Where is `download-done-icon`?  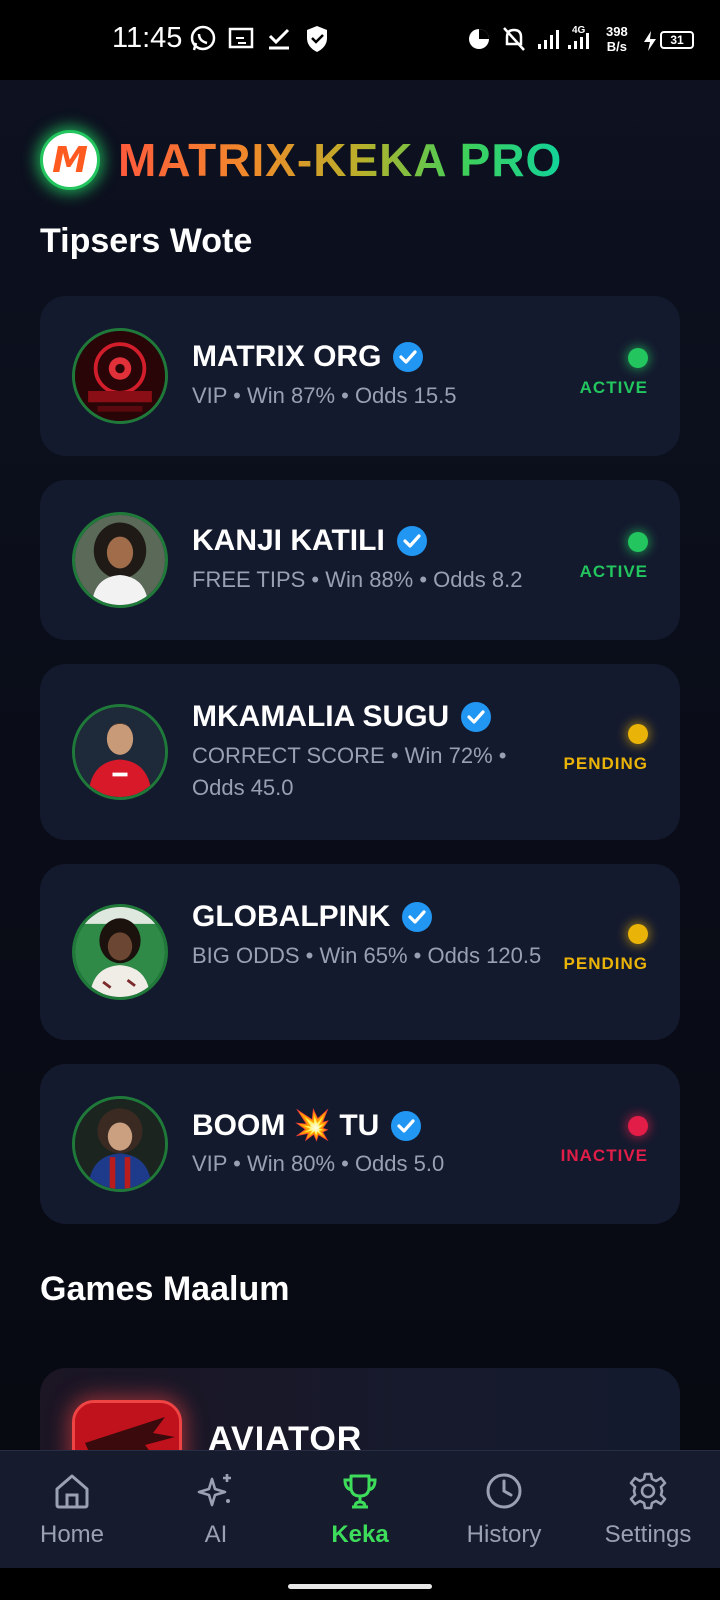
download-done-icon is located at coordinates (279, 39).